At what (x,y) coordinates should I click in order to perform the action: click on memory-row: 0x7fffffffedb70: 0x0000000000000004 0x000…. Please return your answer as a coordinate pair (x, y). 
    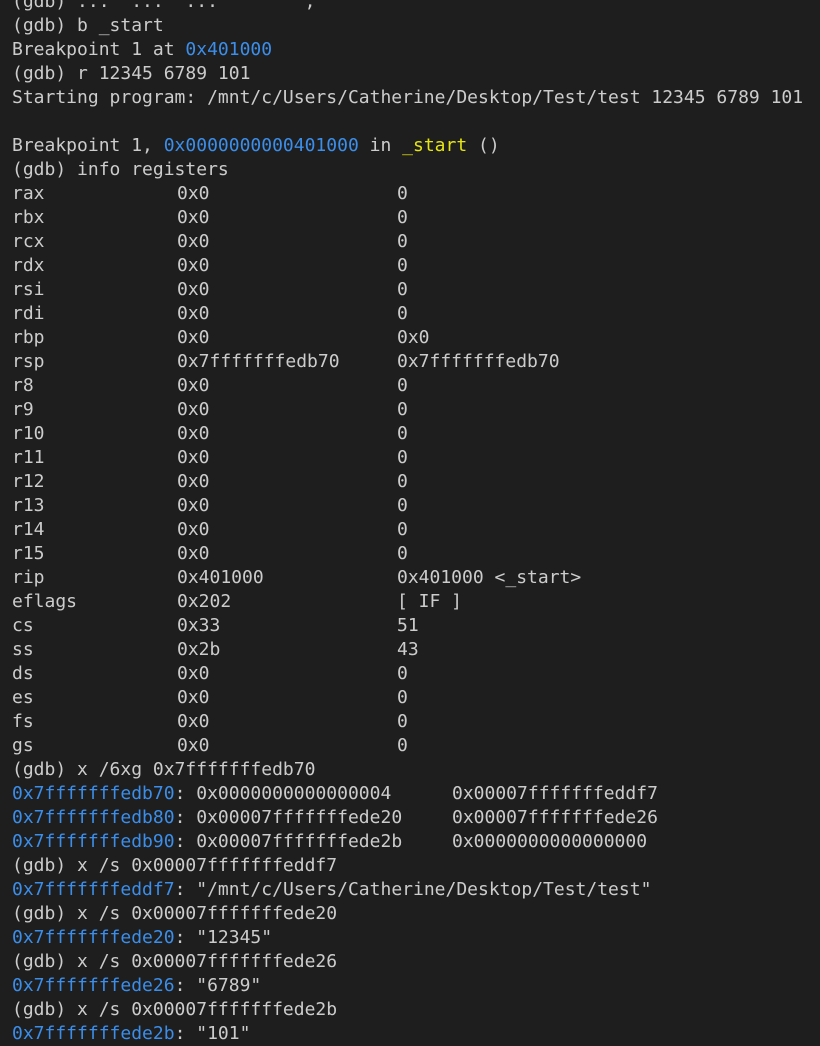
    Looking at the image, I should click on (416, 794).